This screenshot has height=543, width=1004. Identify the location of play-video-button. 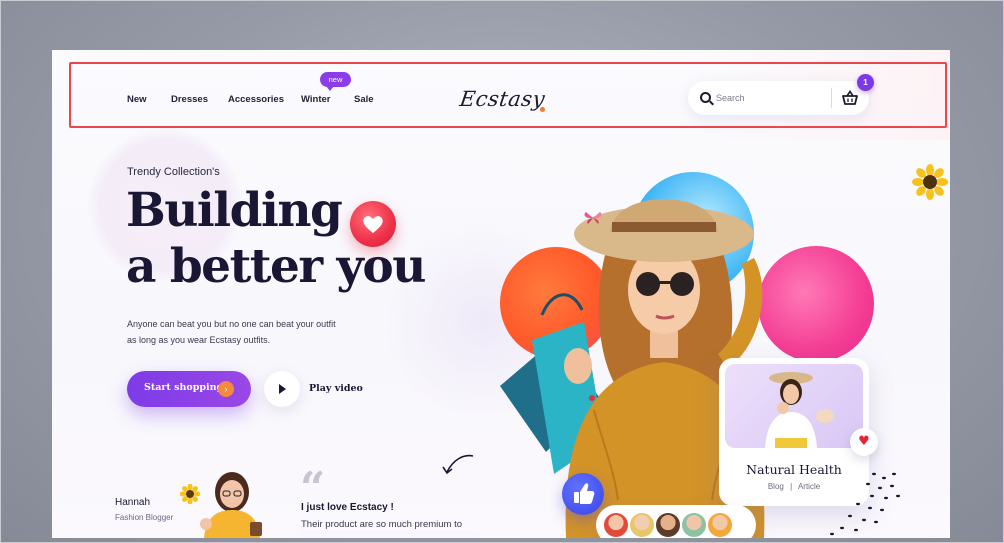
(282, 389).